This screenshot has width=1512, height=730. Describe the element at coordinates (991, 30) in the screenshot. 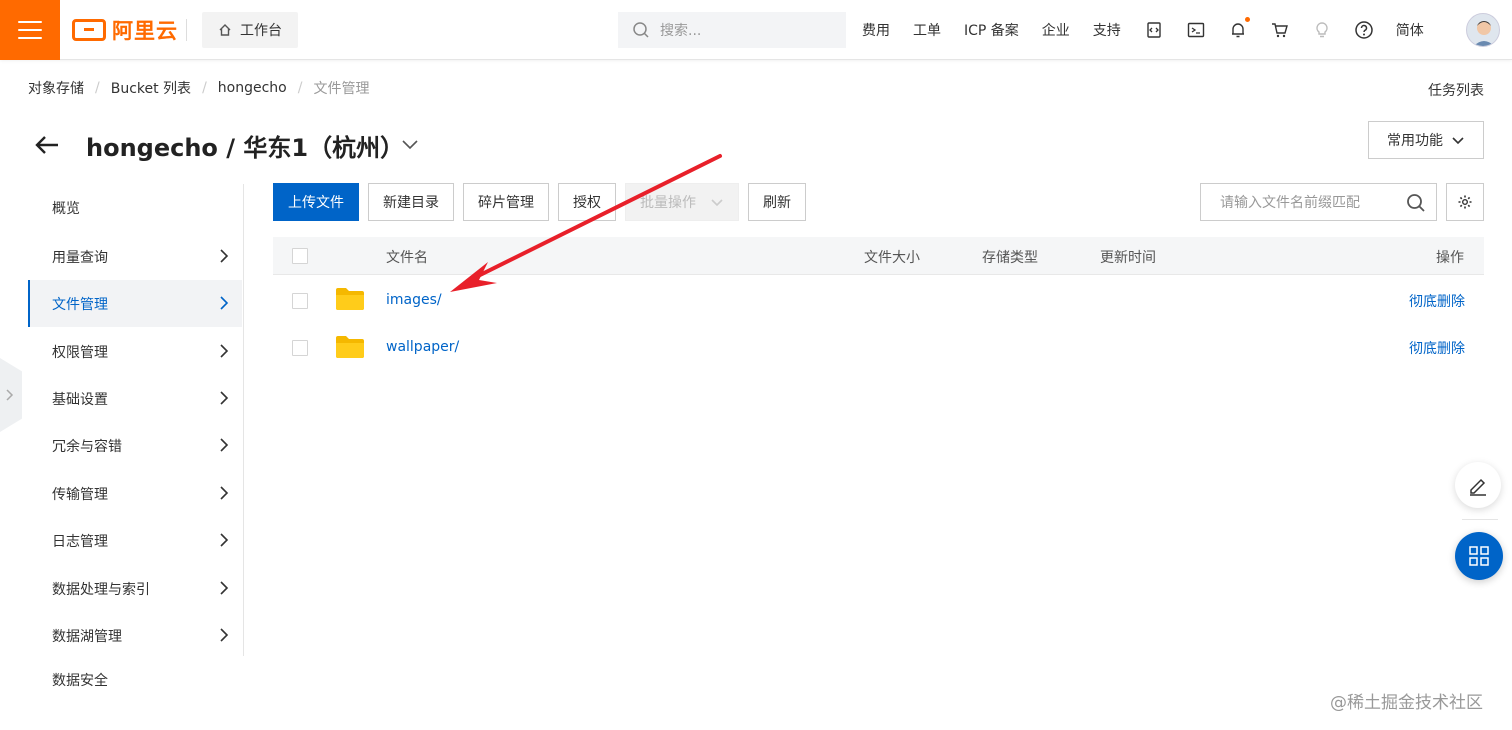

I see `nav-link-icp: ICP 备案` at that location.